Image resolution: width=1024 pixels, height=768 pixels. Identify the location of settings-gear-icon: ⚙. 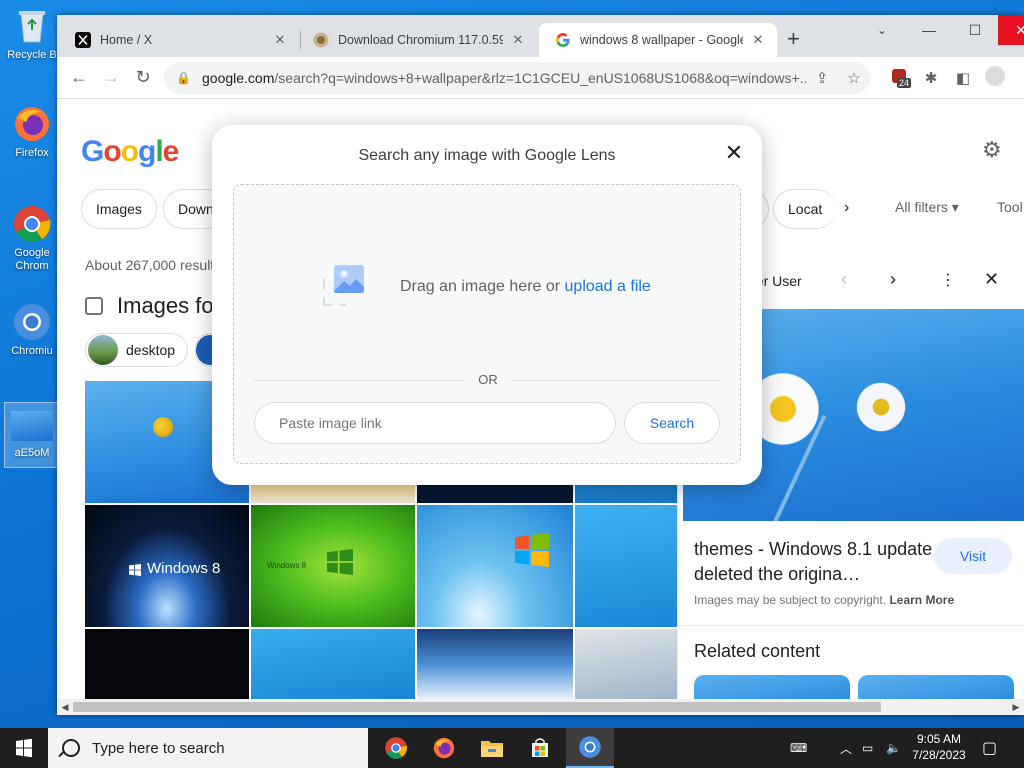
(992, 150).